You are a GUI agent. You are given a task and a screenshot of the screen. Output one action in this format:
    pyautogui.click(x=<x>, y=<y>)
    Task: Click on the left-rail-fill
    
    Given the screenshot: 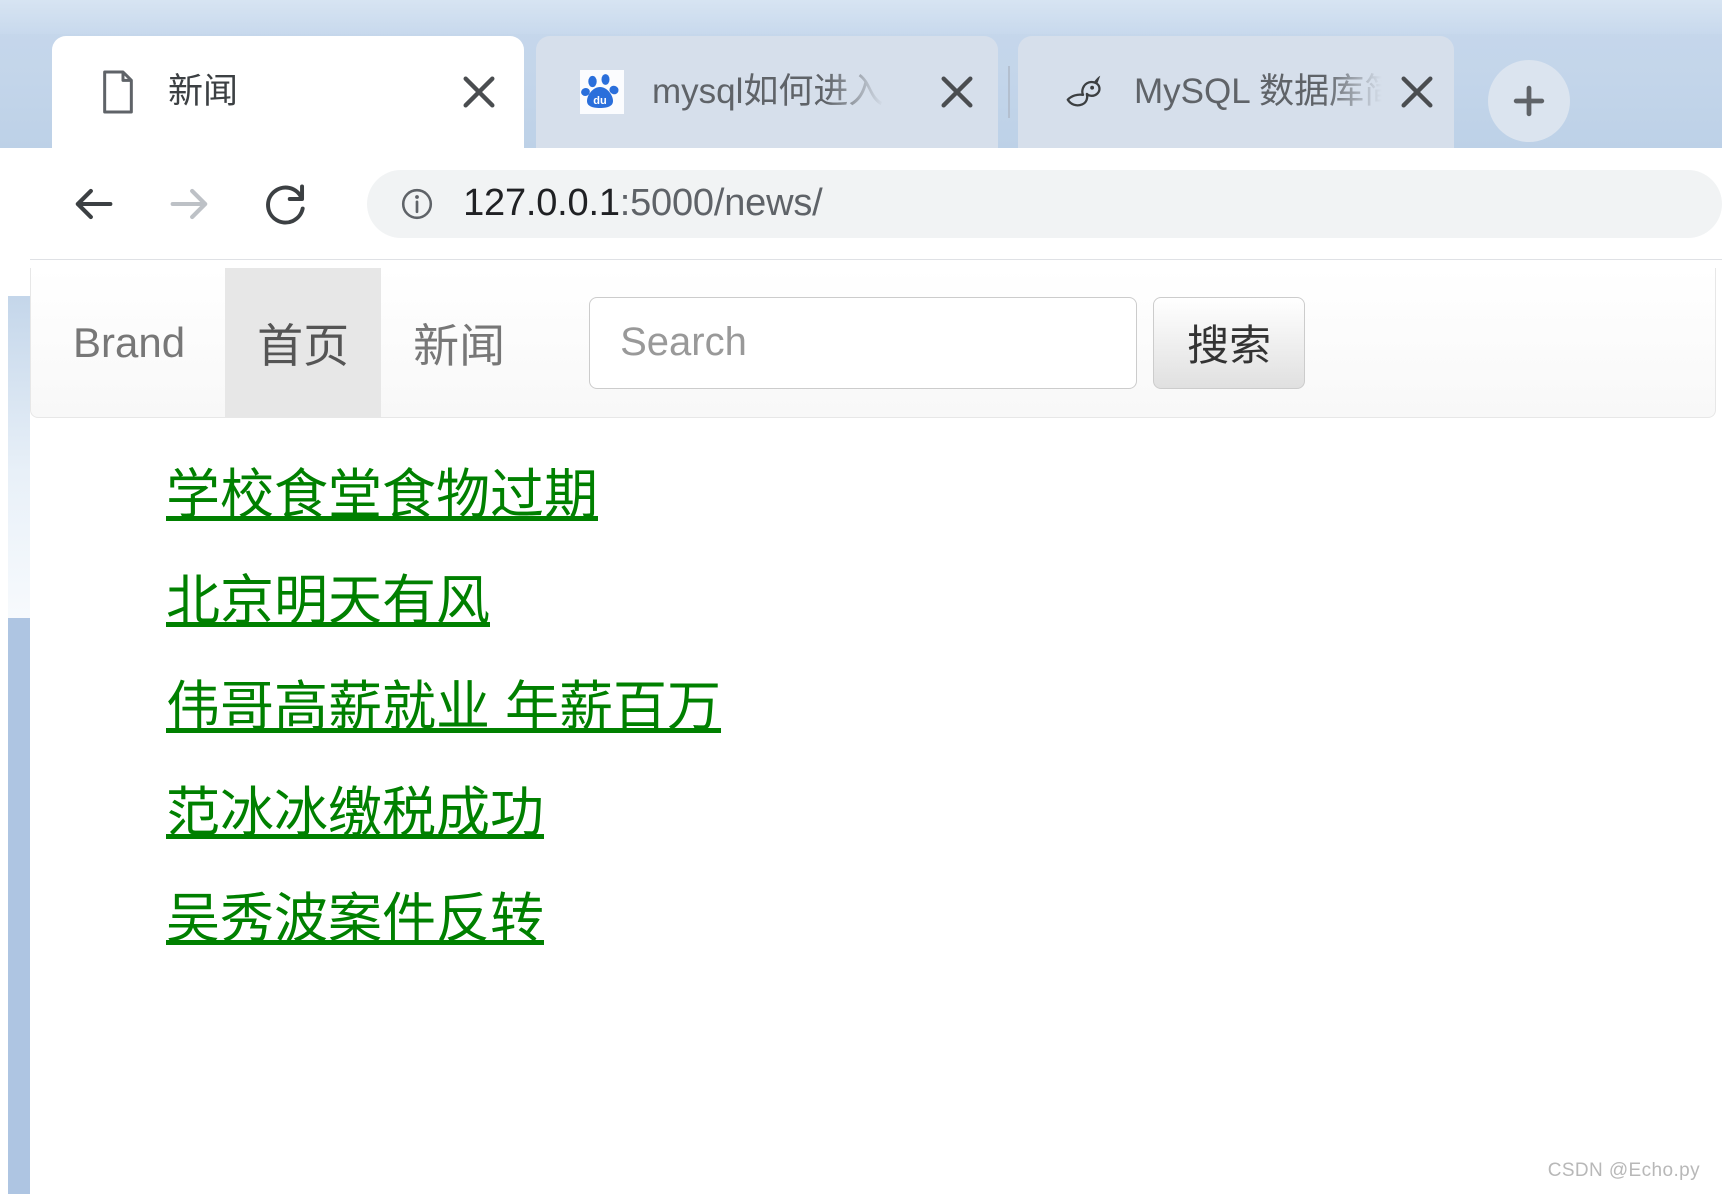 What is the action you would take?
    pyautogui.click(x=19, y=906)
    